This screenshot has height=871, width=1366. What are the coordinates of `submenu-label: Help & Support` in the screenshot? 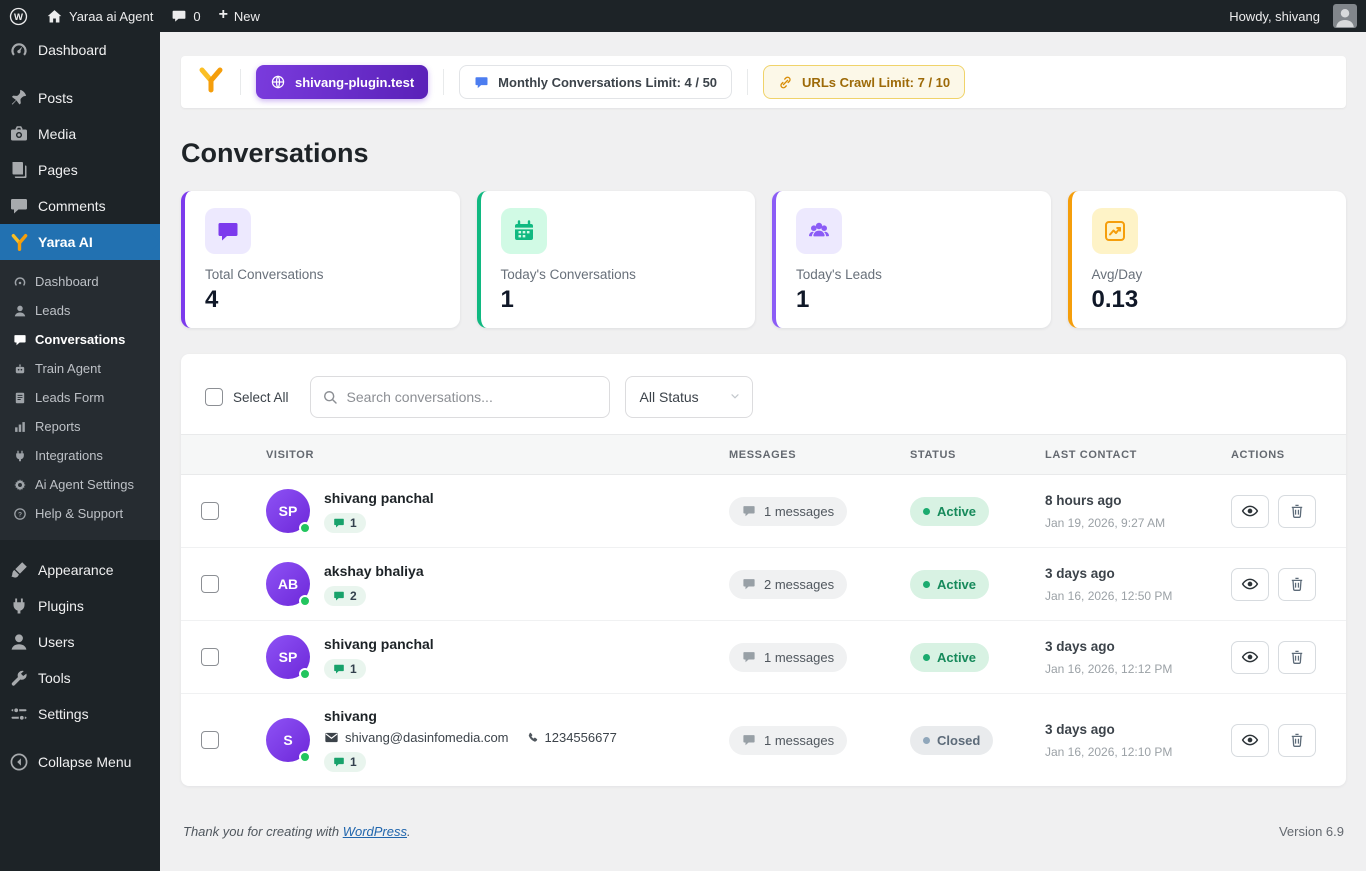 It's located at (79, 513).